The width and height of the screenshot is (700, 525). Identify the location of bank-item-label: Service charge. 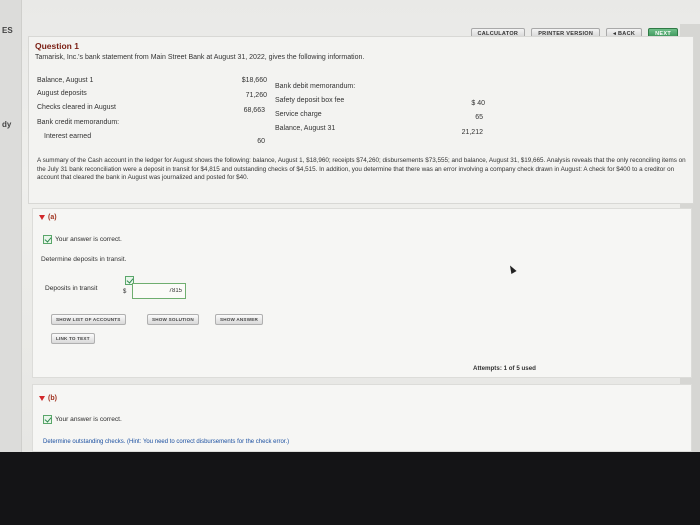
(298, 114).